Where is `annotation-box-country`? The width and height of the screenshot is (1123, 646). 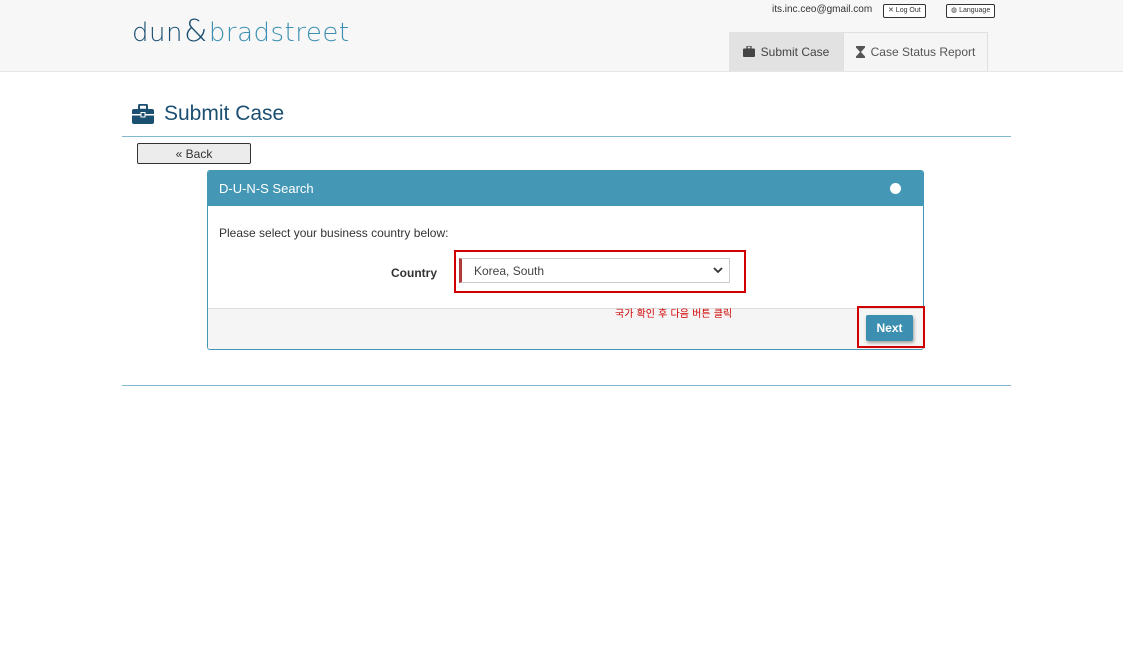
annotation-box-country is located at coordinates (600, 271).